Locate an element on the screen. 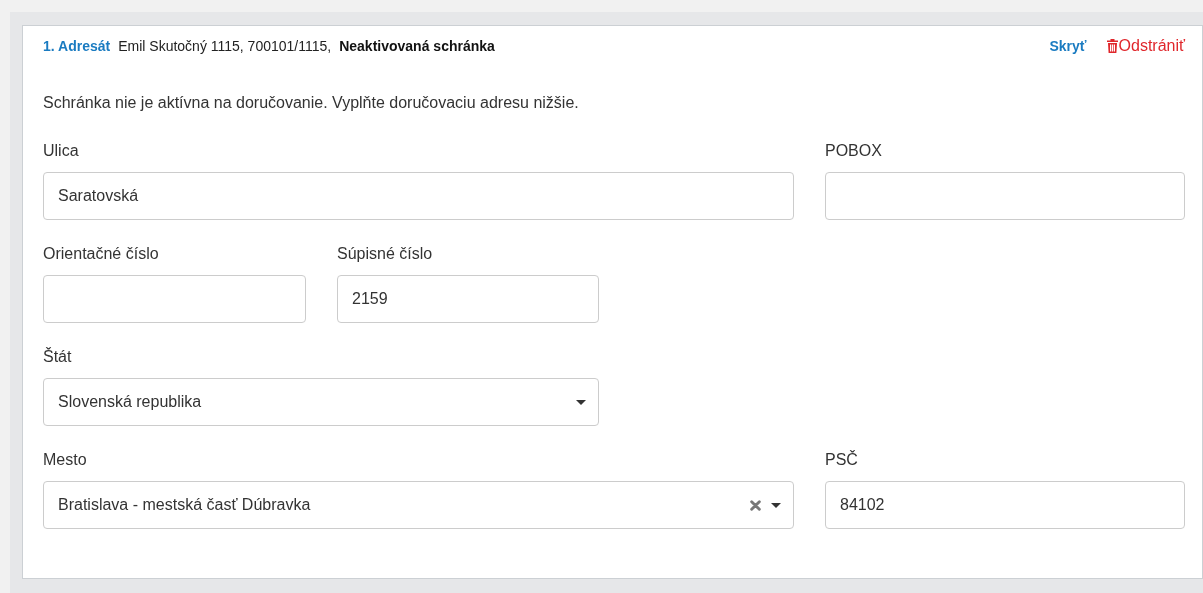  field-label: Orientačné číslo is located at coordinates (101, 254).